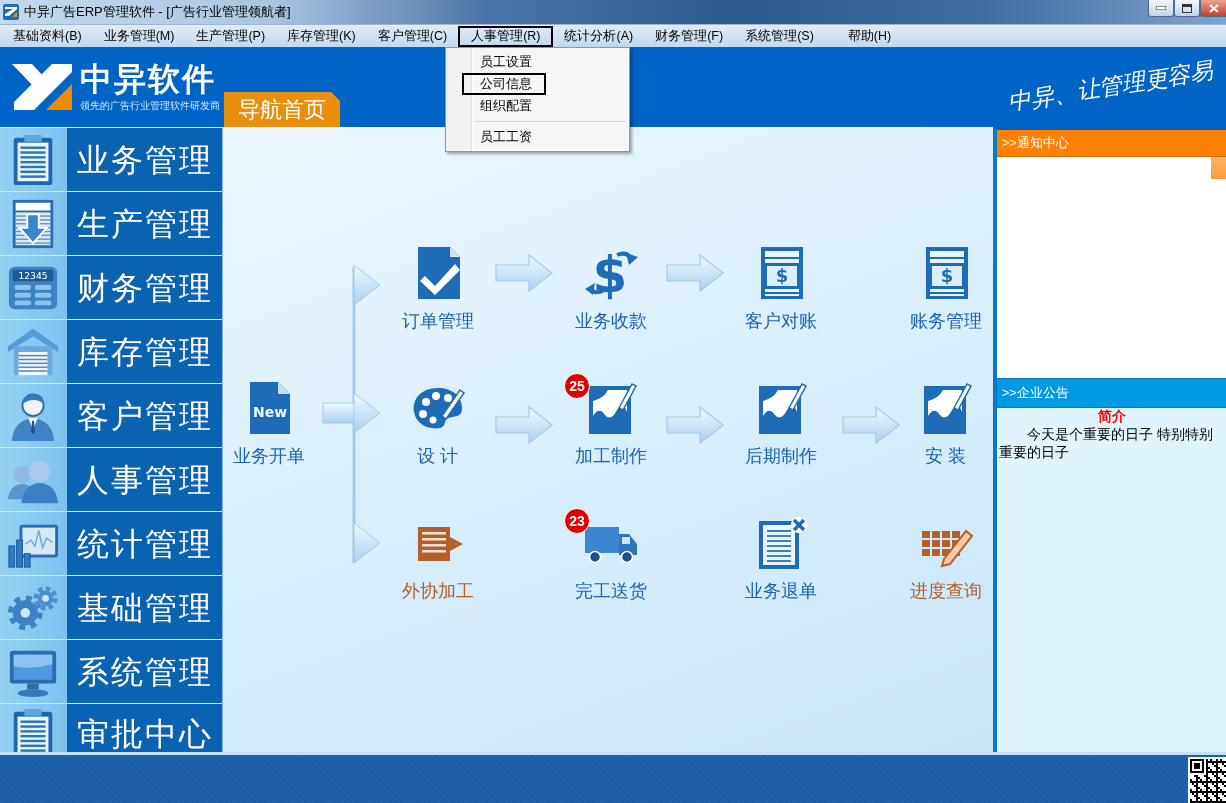 Image resolution: width=1226 pixels, height=803 pixels. I want to click on flow-node: 安 装, so click(946, 423).